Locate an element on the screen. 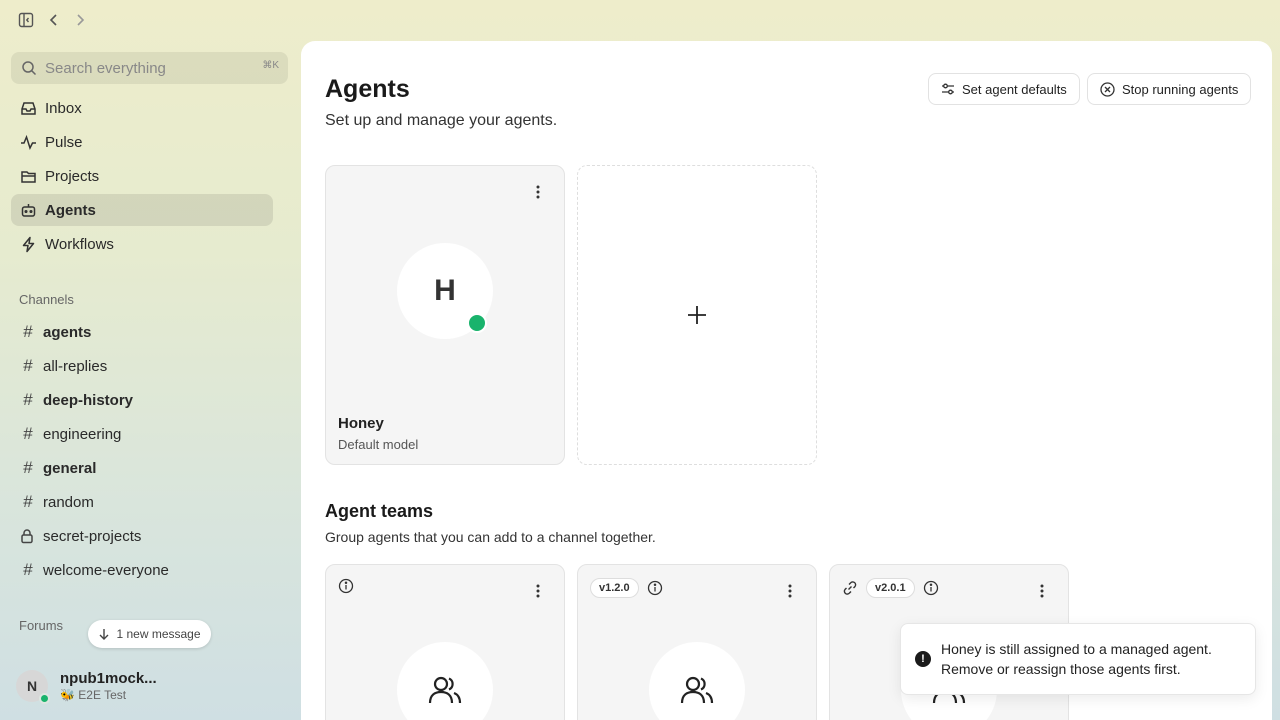 This screenshot has height=720, width=1280. channel-name: all-replies is located at coordinates (75, 366).